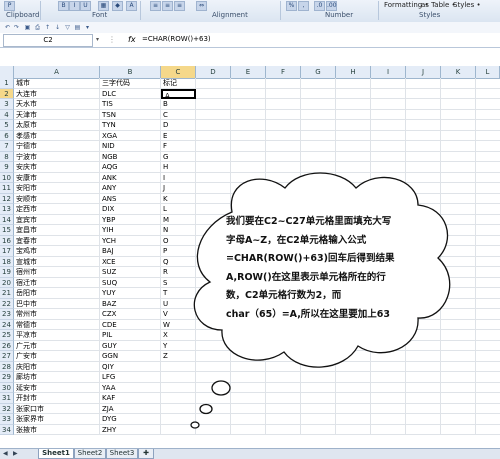 Image resolution: width=500 pixels, height=459 pixels. I want to click on callout-line: 数，C2单元格行数为2，而, so click(284, 296).